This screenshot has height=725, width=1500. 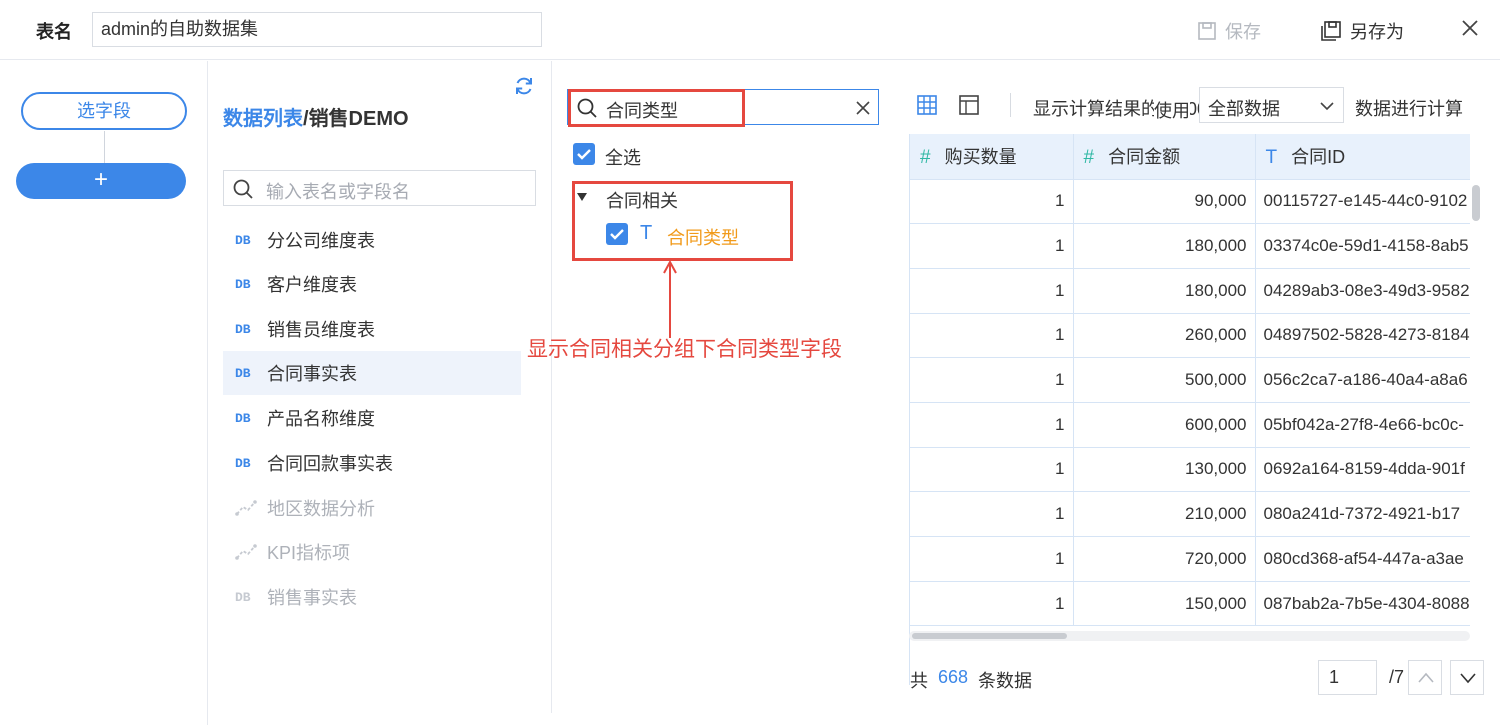 I want to click on table-cell: 03374c0e-59d1-4158-8ab5, so click(x=1362, y=246).